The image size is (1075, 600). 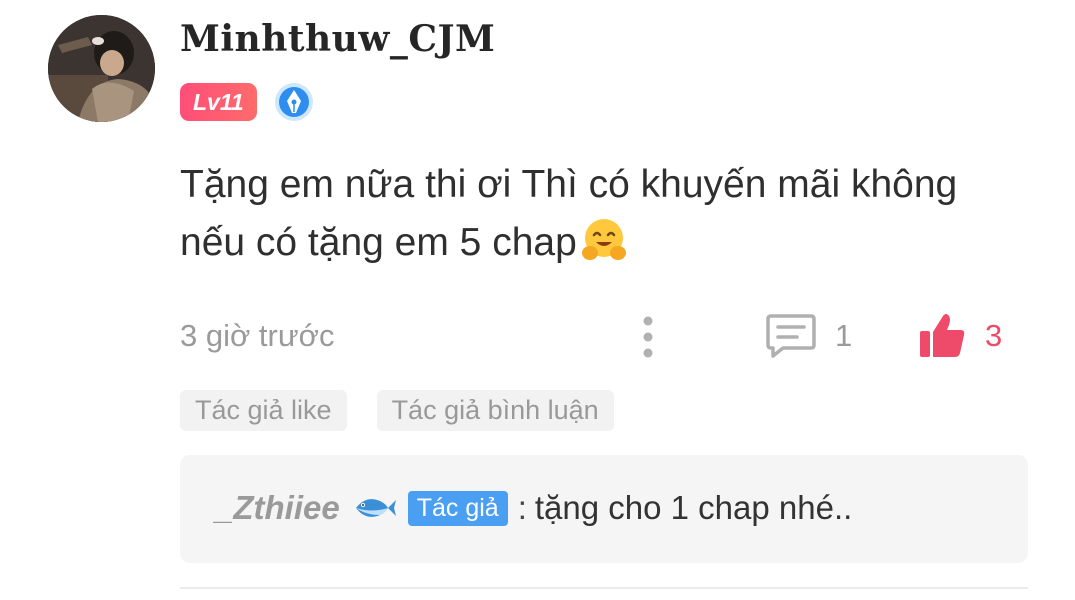 I want to click on comment-icon, so click(x=791, y=336).